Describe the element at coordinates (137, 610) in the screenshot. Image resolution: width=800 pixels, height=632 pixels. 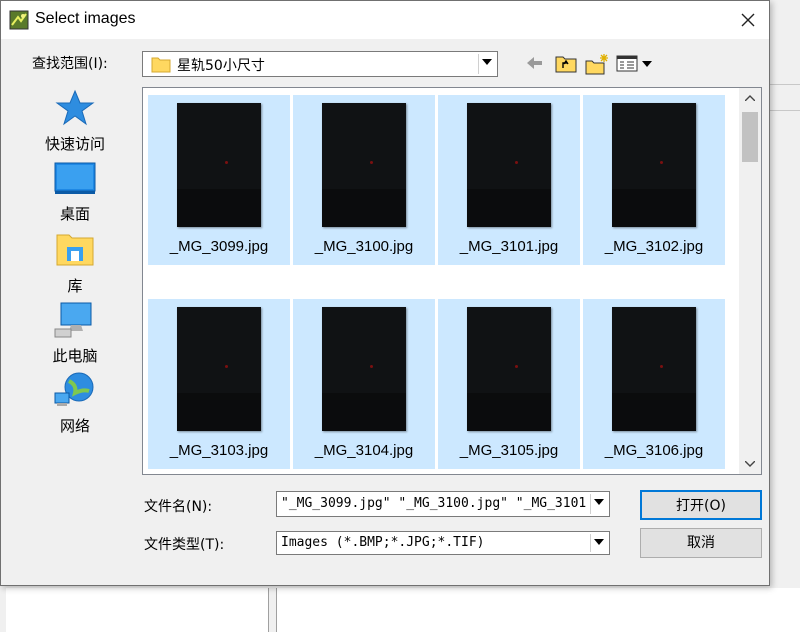
I see `background-panel-left` at that location.